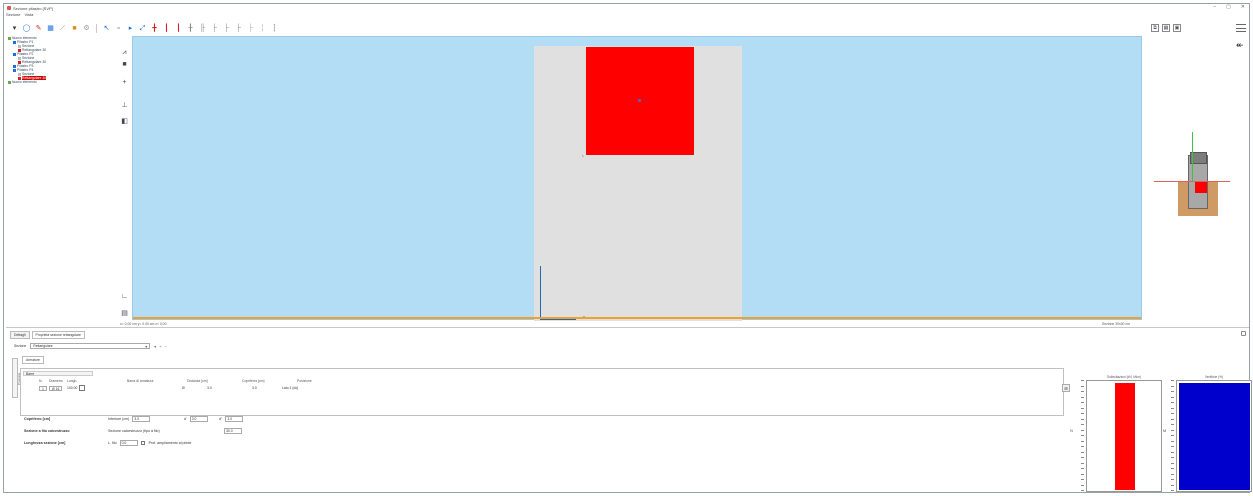 This screenshot has height=496, width=1253. I want to click on field-label: Sezione calcestruzzo (tipo a filo), so click(134, 431).